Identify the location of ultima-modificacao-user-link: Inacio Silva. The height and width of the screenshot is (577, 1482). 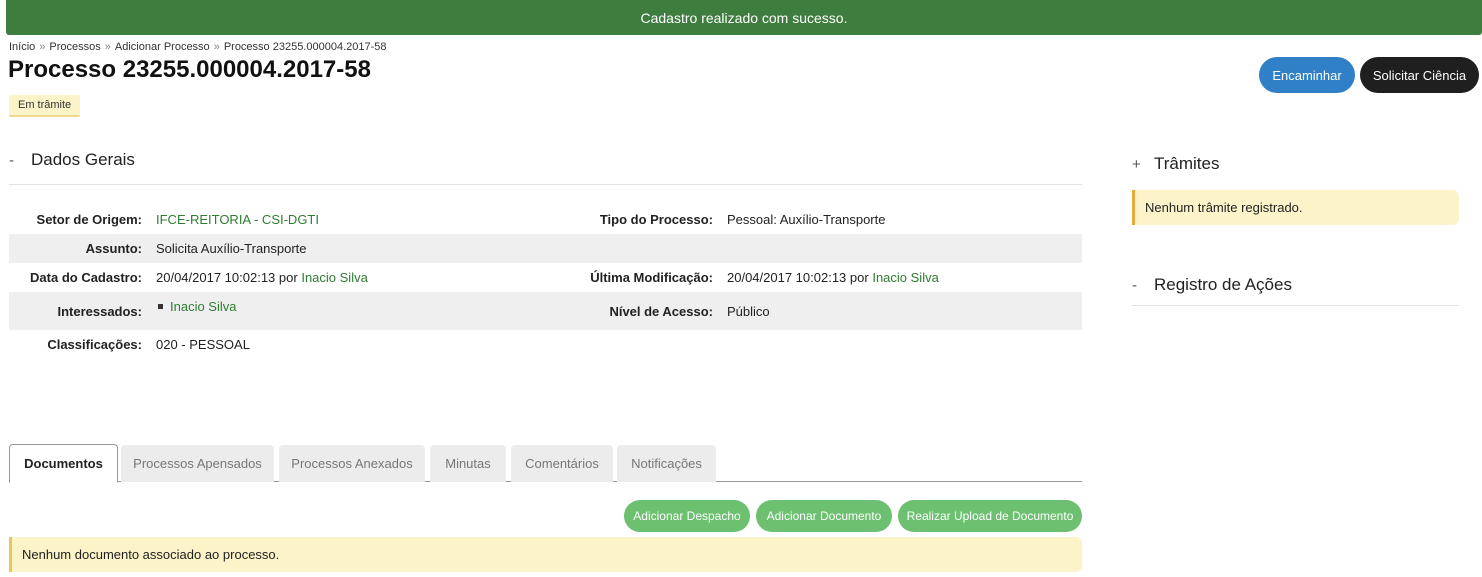
(905, 277).